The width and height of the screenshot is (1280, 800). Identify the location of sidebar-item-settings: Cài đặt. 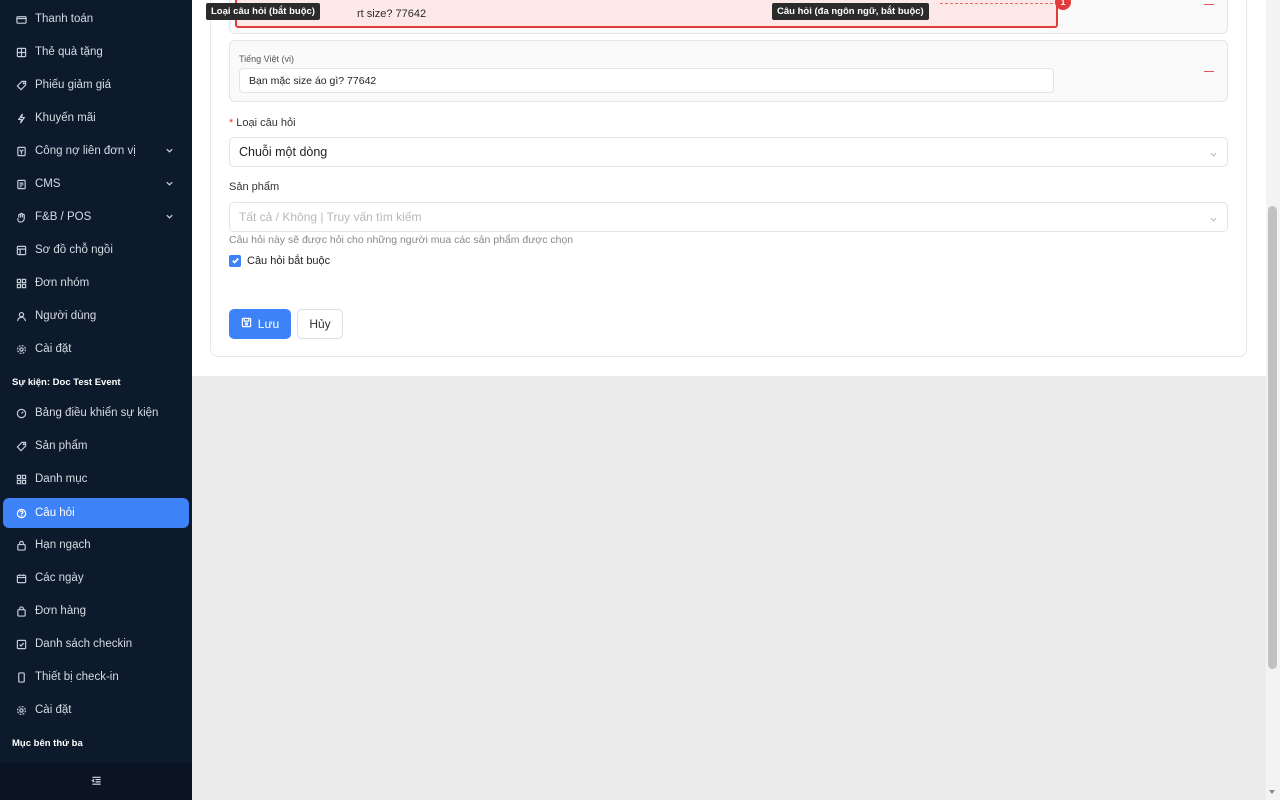
(96, 349).